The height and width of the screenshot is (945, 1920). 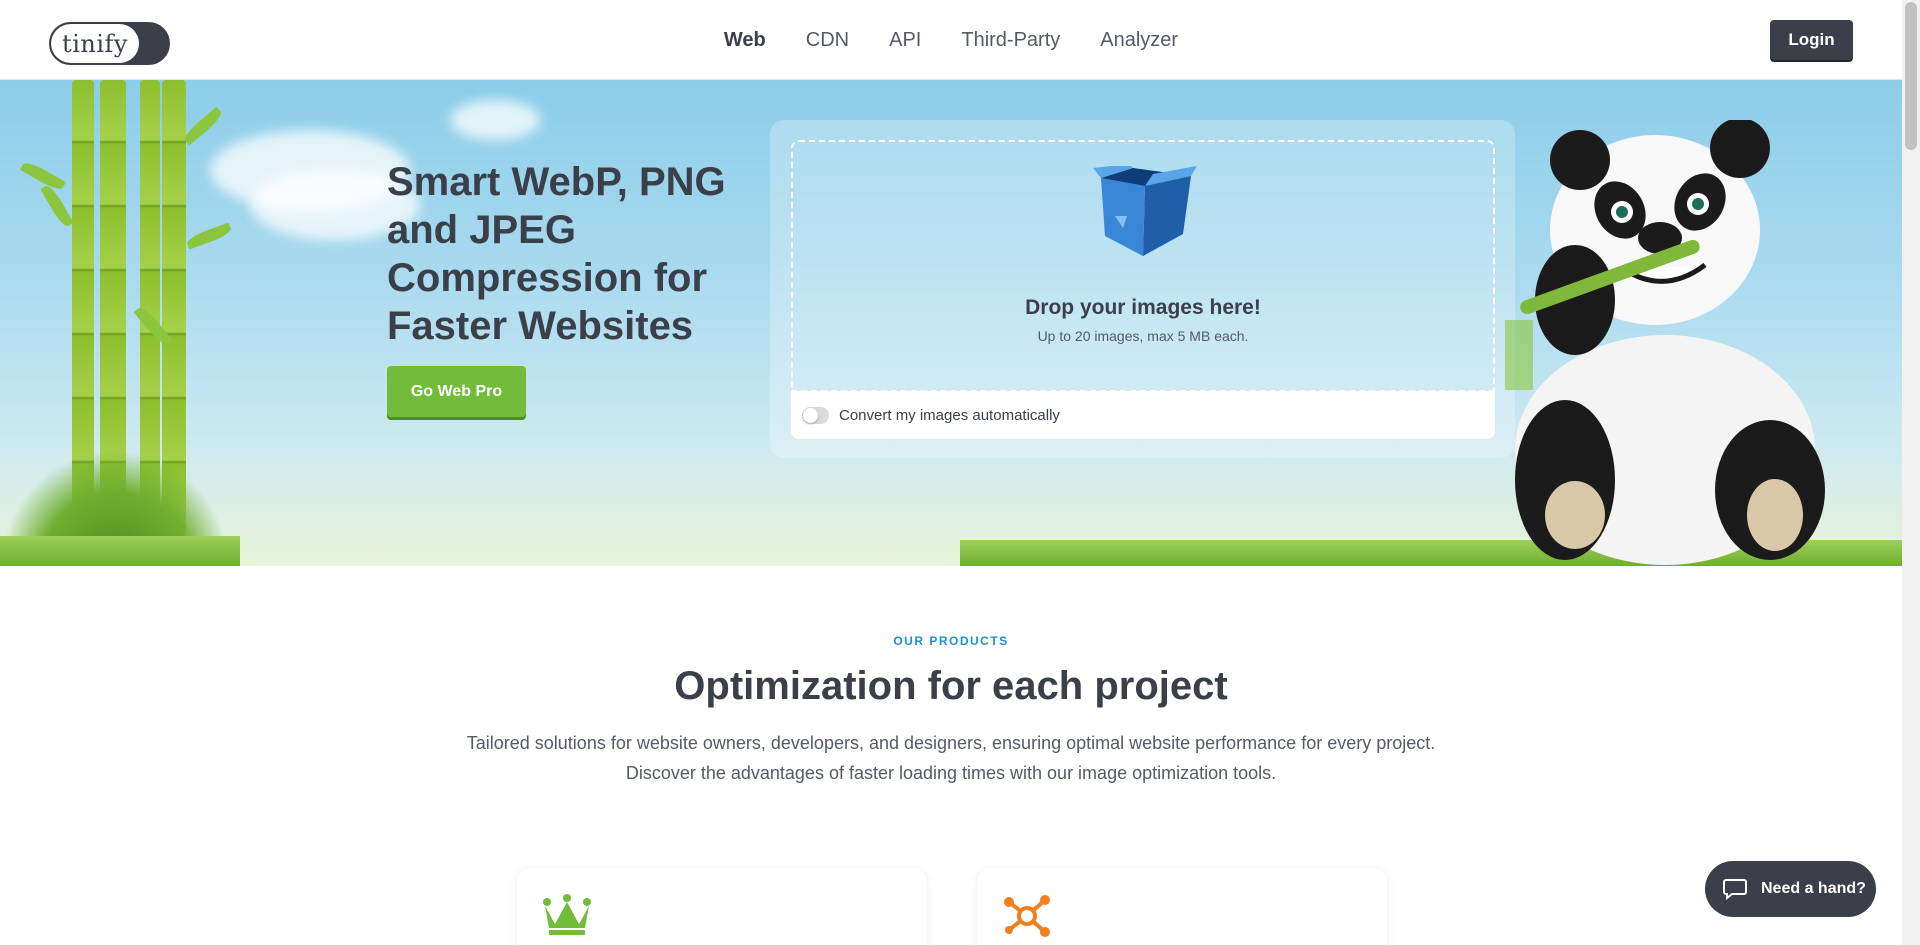 I want to click on panda-mascot-illustration, so click(x=1665, y=342).